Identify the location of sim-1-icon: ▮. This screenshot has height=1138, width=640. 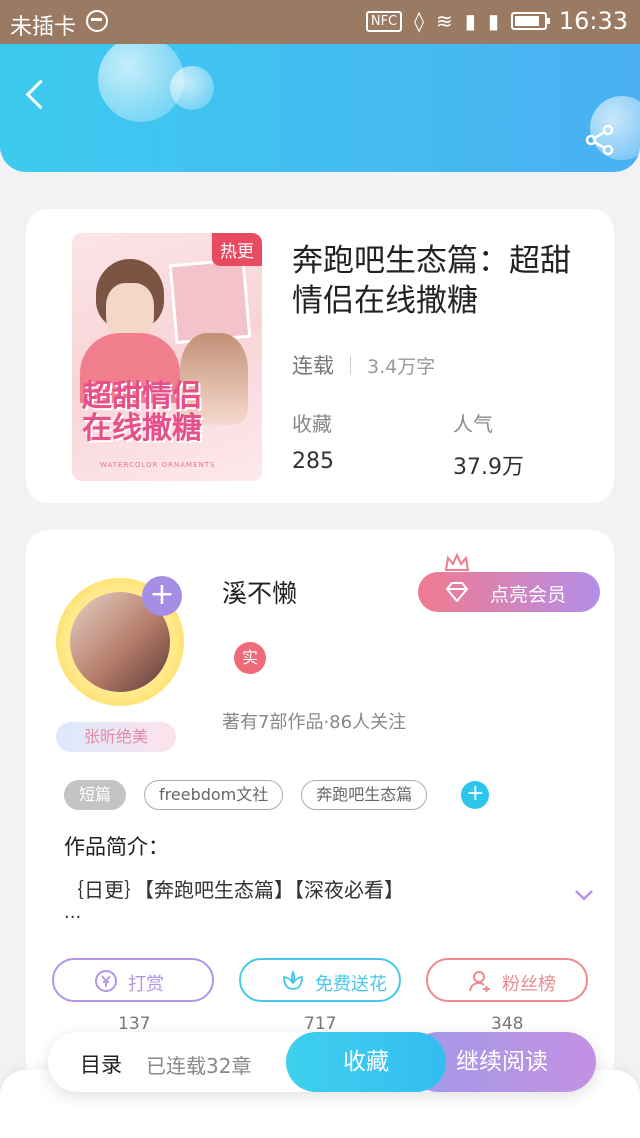
(470, 21).